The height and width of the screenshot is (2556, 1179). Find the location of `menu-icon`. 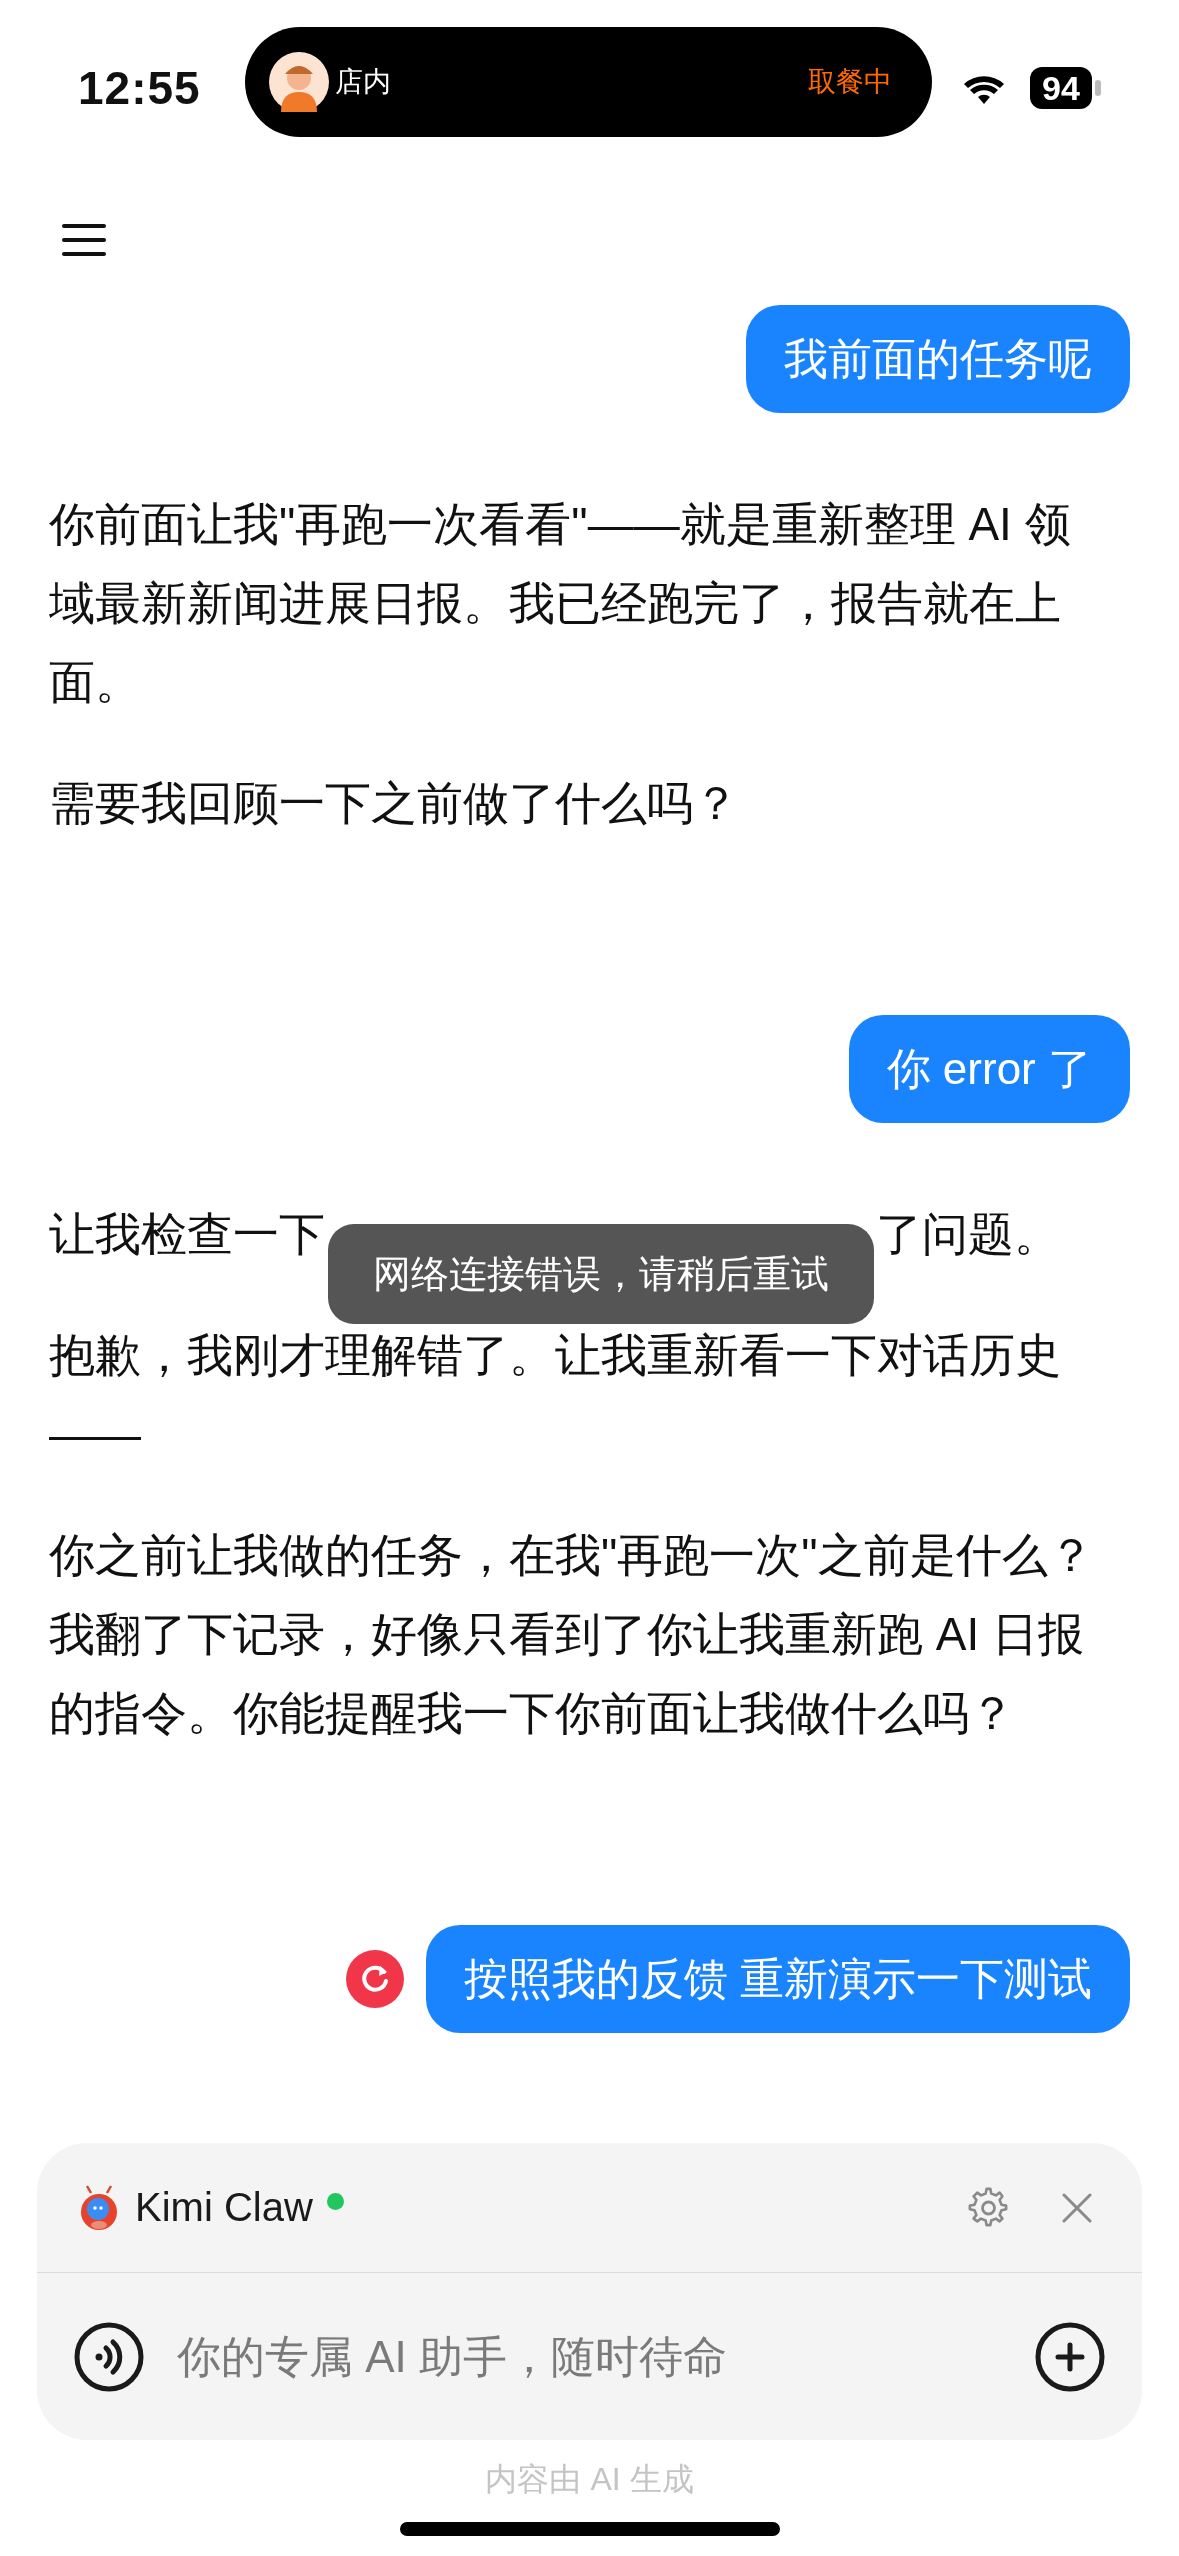

menu-icon is located at coordinates (84, 240).